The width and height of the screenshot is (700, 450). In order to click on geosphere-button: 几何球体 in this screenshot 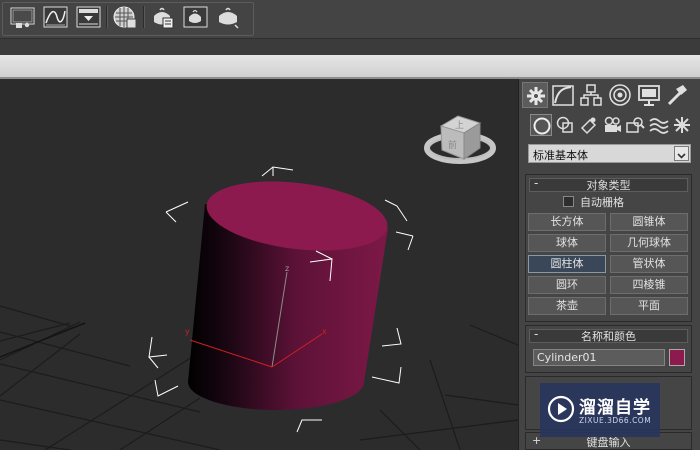, I will do `click(649, 243)`.